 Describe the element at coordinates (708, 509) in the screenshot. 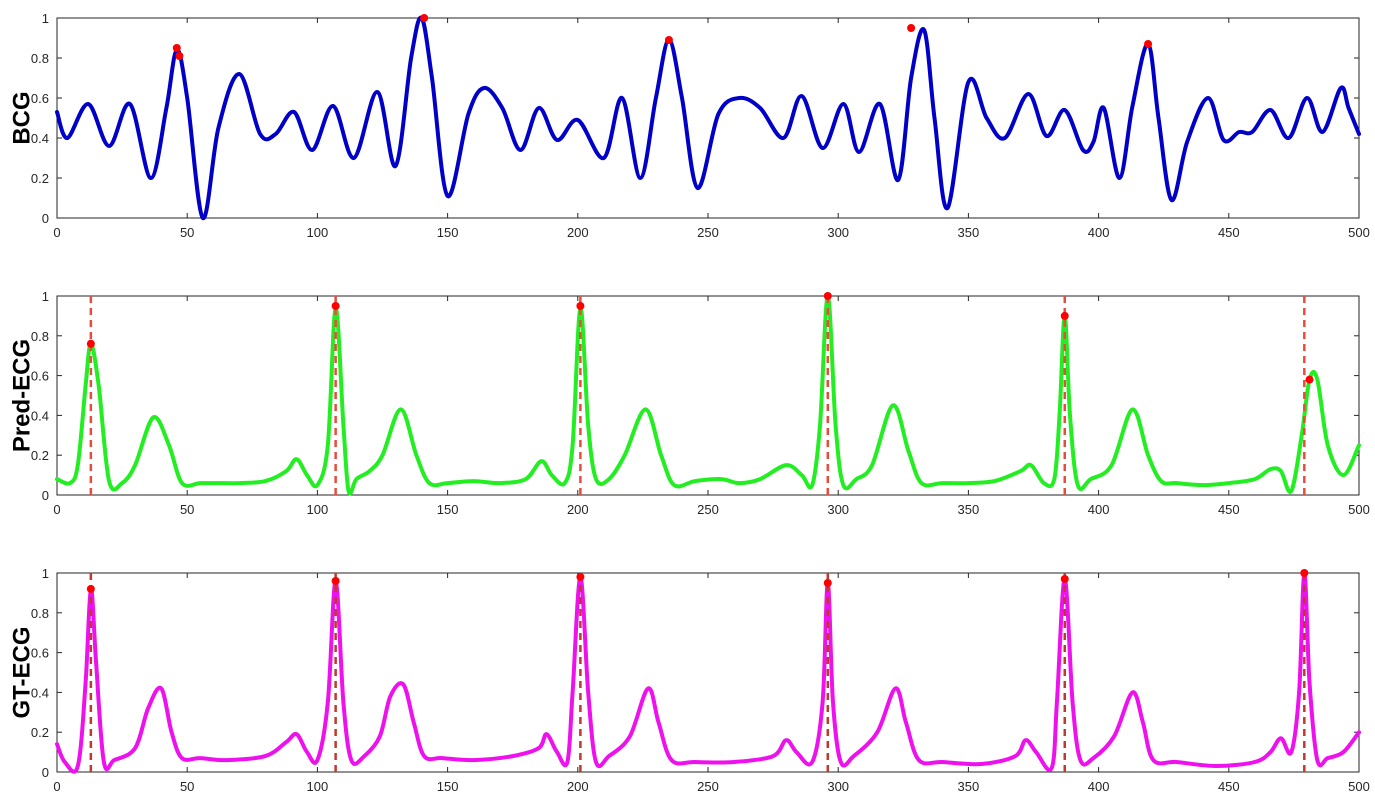

I see `pred-ecg-xtick-label: 250` at that location.